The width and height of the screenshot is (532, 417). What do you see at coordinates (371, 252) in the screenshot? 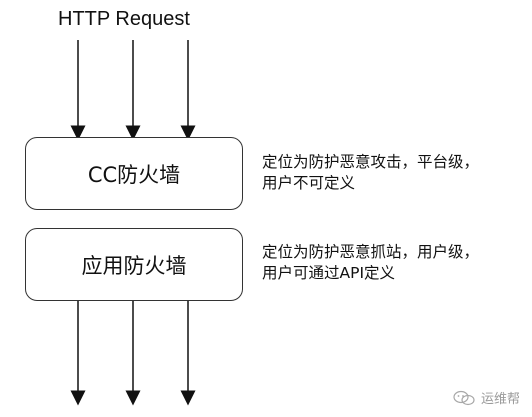
I see `app-firewall-description-line-1: 定位为防护恶意抓站，用户级，` at bounding box center [371, 252].